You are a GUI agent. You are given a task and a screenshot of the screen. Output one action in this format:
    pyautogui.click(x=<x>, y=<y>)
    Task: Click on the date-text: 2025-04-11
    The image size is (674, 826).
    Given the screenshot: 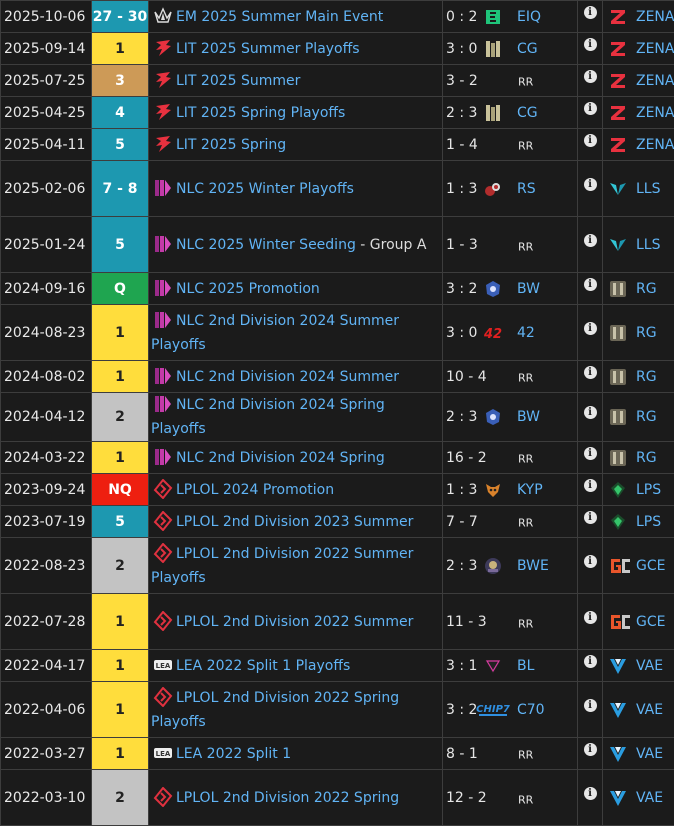 What is the action you would take?
    pyautogui.click(x=44, y=145)
    